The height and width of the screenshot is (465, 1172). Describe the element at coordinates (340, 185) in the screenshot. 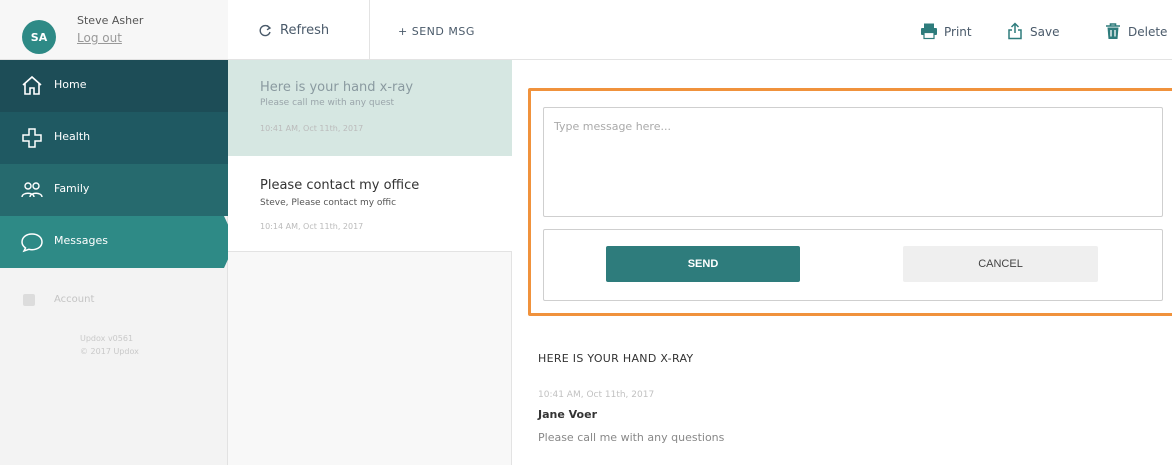

I see `message-subject: Please contact my office` at that location.